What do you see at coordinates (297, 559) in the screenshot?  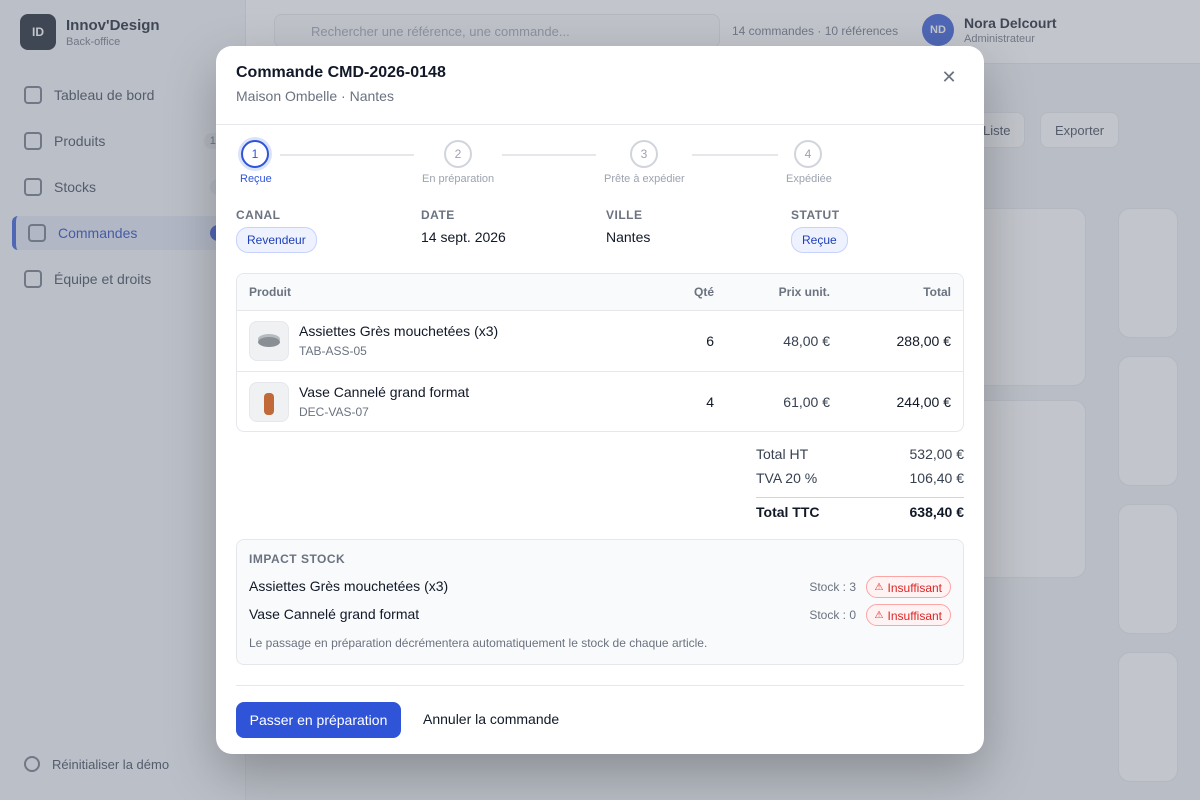 I see `stock-impact-title: IMPACT STOCK` at bounding box center [297, 559].